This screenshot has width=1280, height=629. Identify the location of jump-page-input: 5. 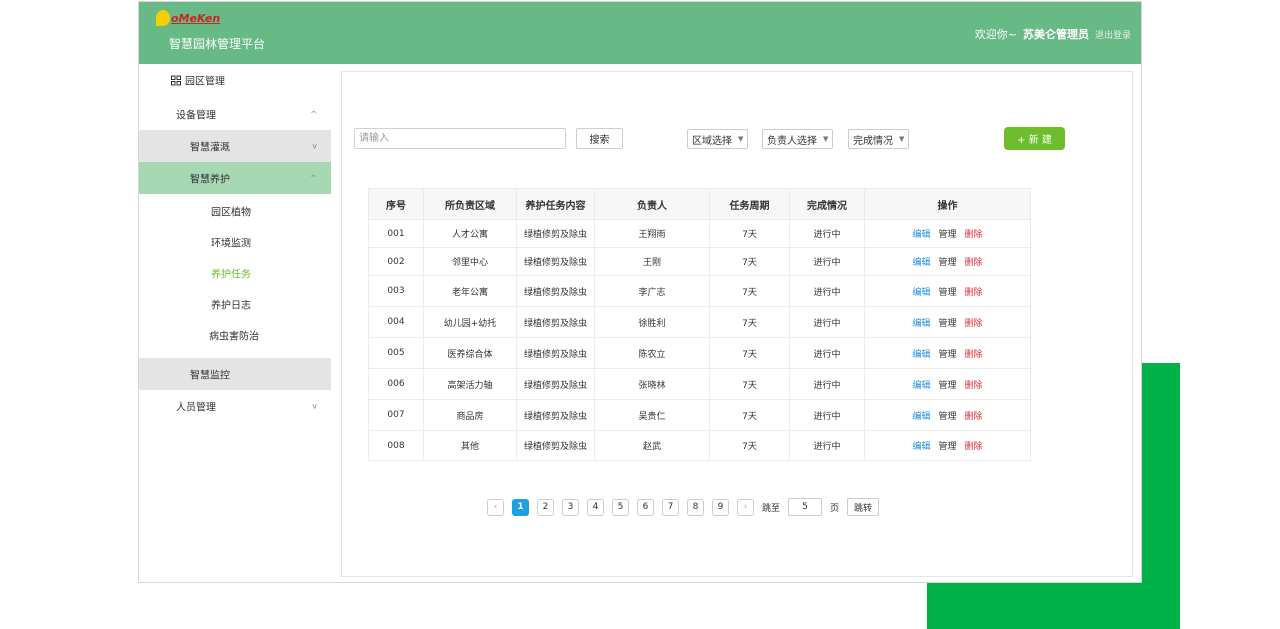
(805, 507).